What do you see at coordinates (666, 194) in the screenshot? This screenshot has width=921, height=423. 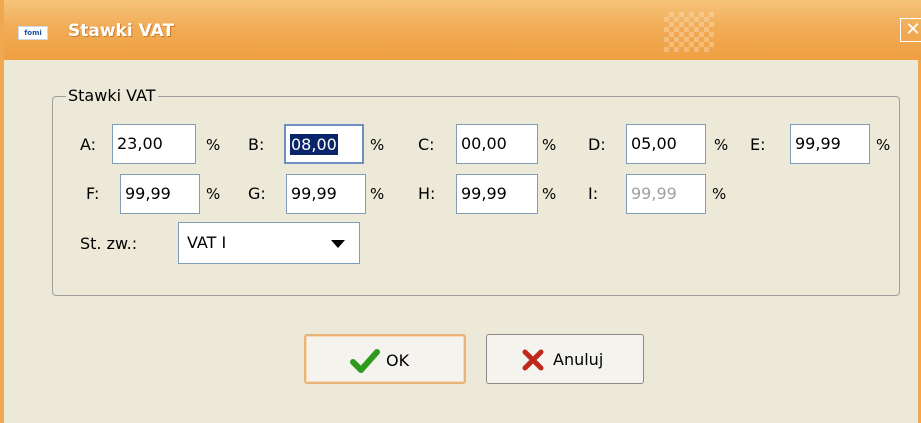 I see `rate-i-input: 99,99` at bounding box center [666, 194].